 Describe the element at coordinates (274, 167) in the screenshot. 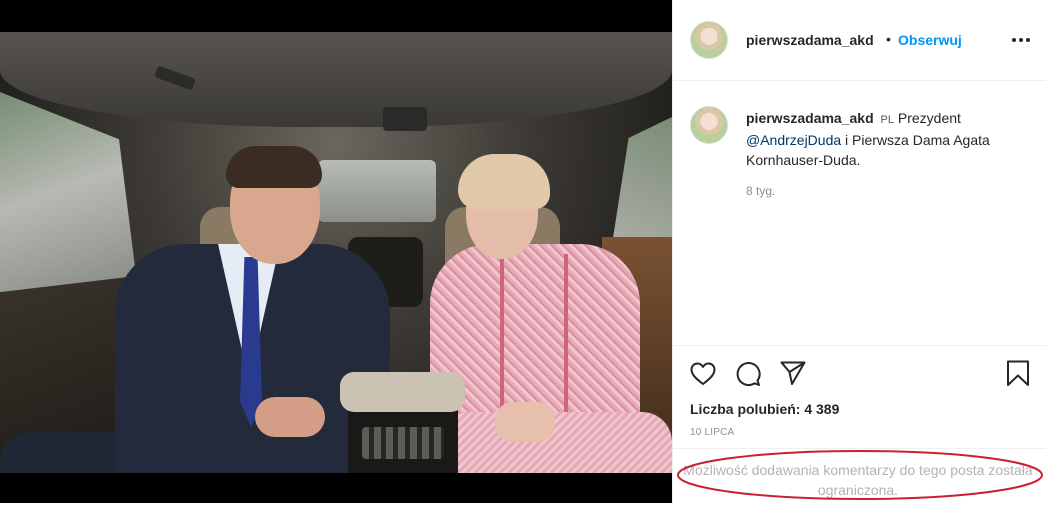

I see `man-hair` at that location.